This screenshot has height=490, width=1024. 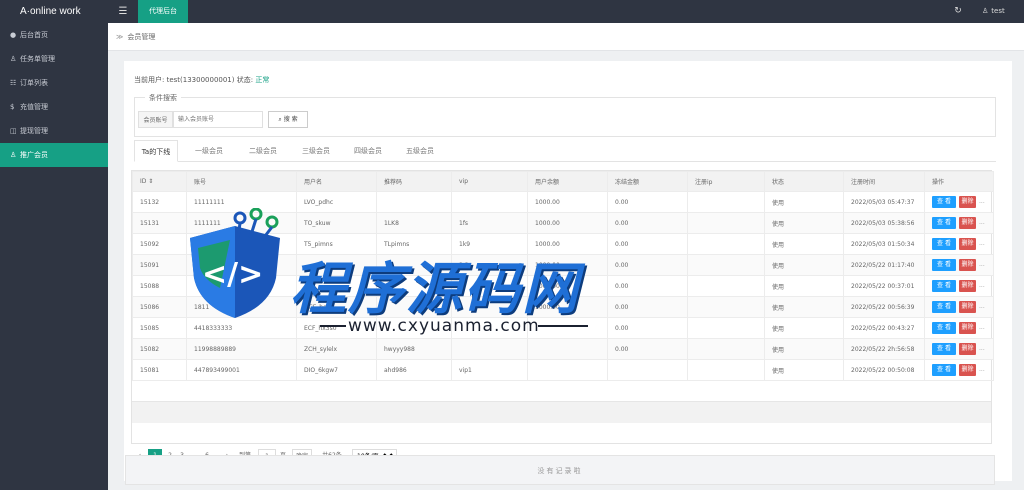 What do you see at coordinates (288, 119) in the screenshot?
I see `search-button: ⌕ 搜 索` at bounding box center [288, 119].